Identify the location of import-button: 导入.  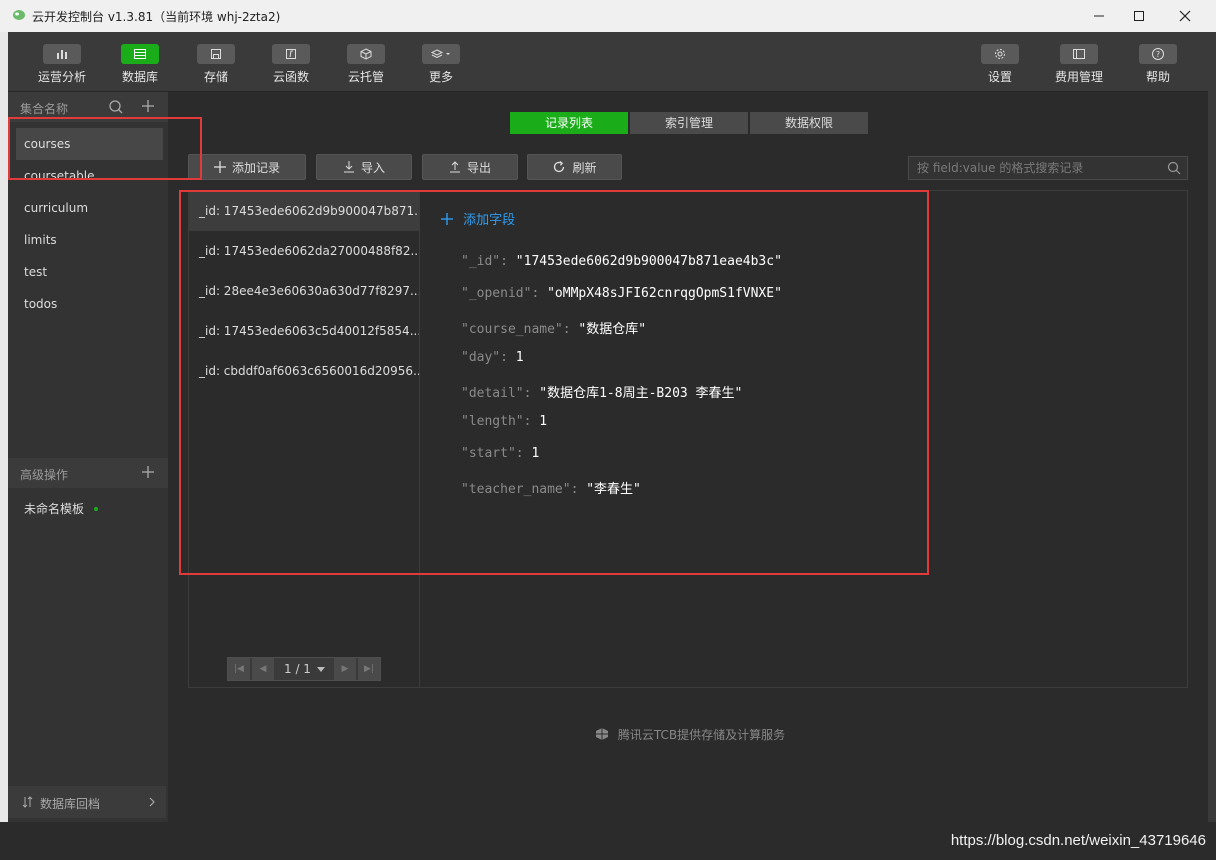
(364, 167).